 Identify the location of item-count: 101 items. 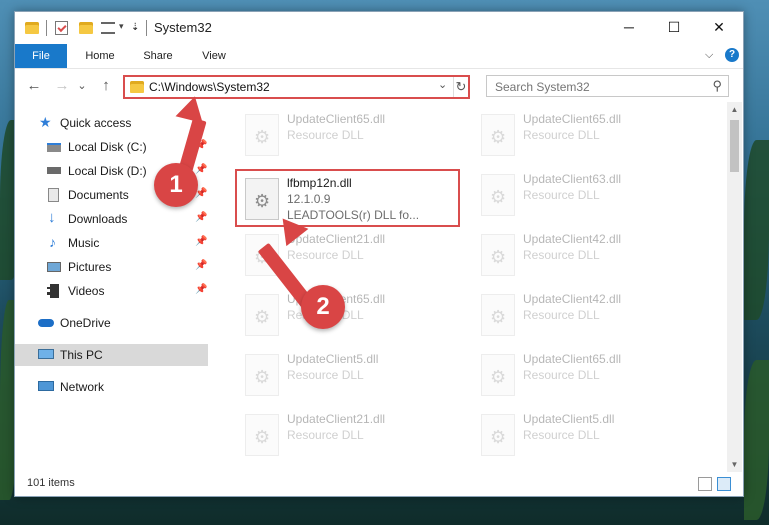
(51, 483).